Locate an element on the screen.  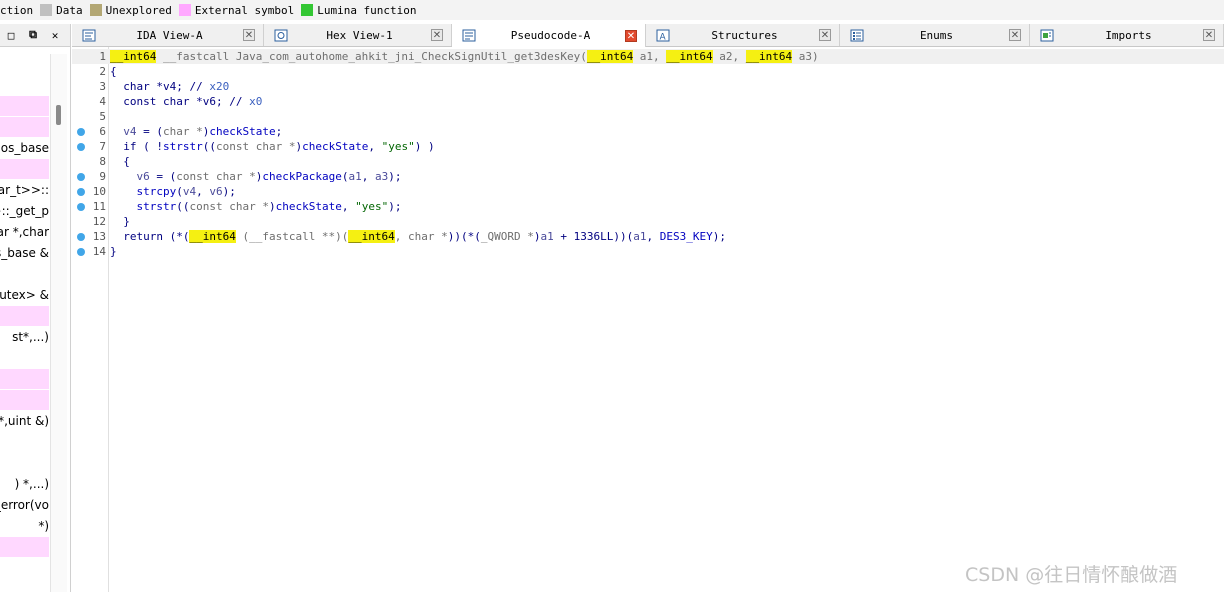
code-token: ) is located at coordinates (272, 206).